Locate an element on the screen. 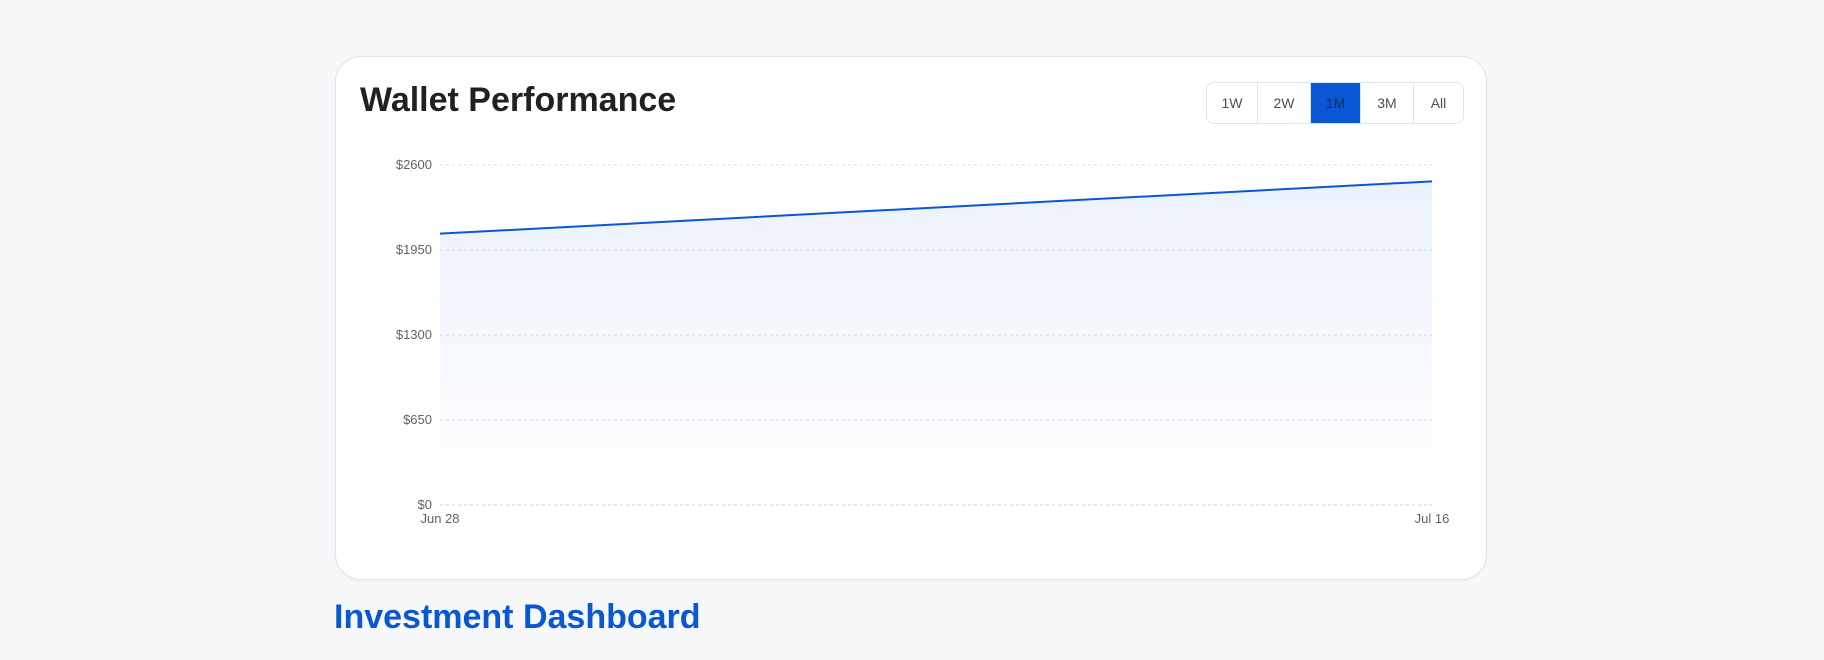 The height and width of the screenshot is (660, 1824). x-tick-label: Jul 16 is located at coordinates (1432, 518).